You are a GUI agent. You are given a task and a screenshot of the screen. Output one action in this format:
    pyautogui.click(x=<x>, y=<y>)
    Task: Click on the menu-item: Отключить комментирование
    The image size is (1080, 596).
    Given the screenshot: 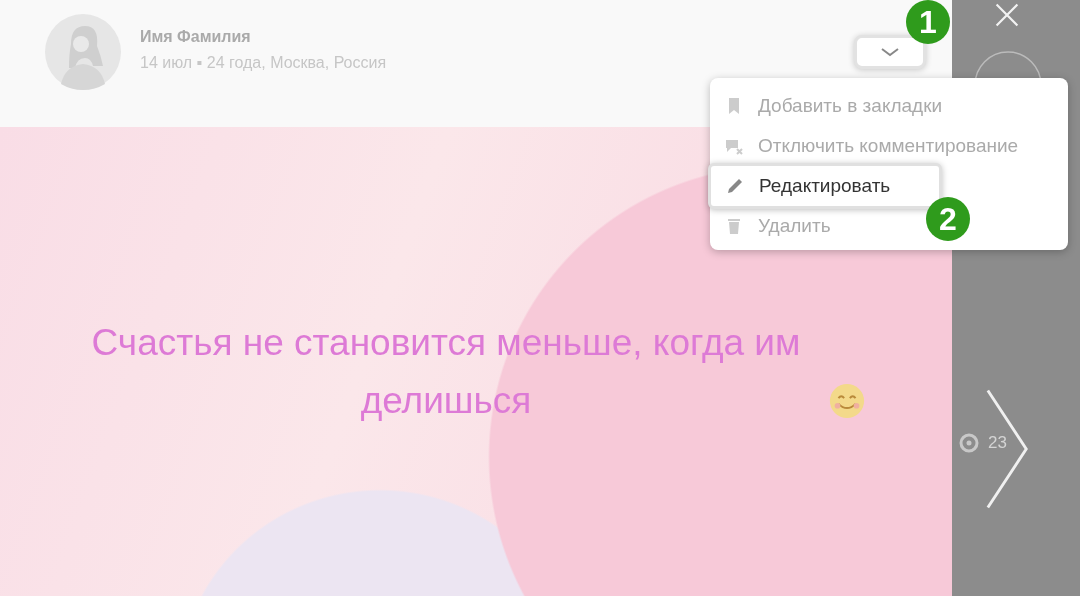 What is the action you would take?
    pyautogui.click(x=868, y=146)
    